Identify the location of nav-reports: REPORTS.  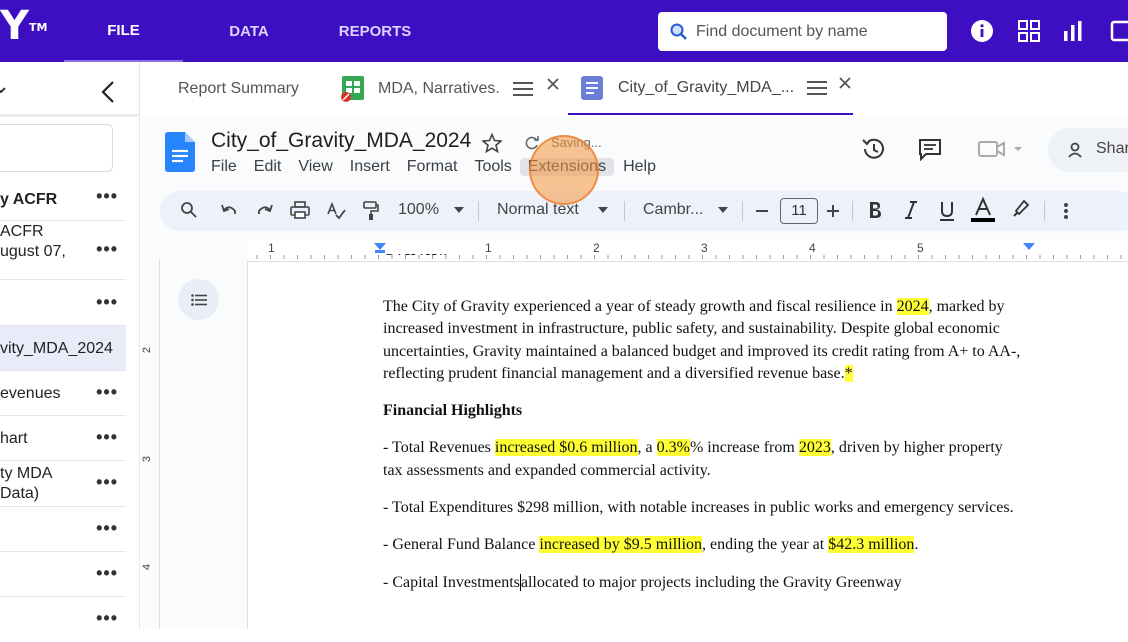
(375, 31).